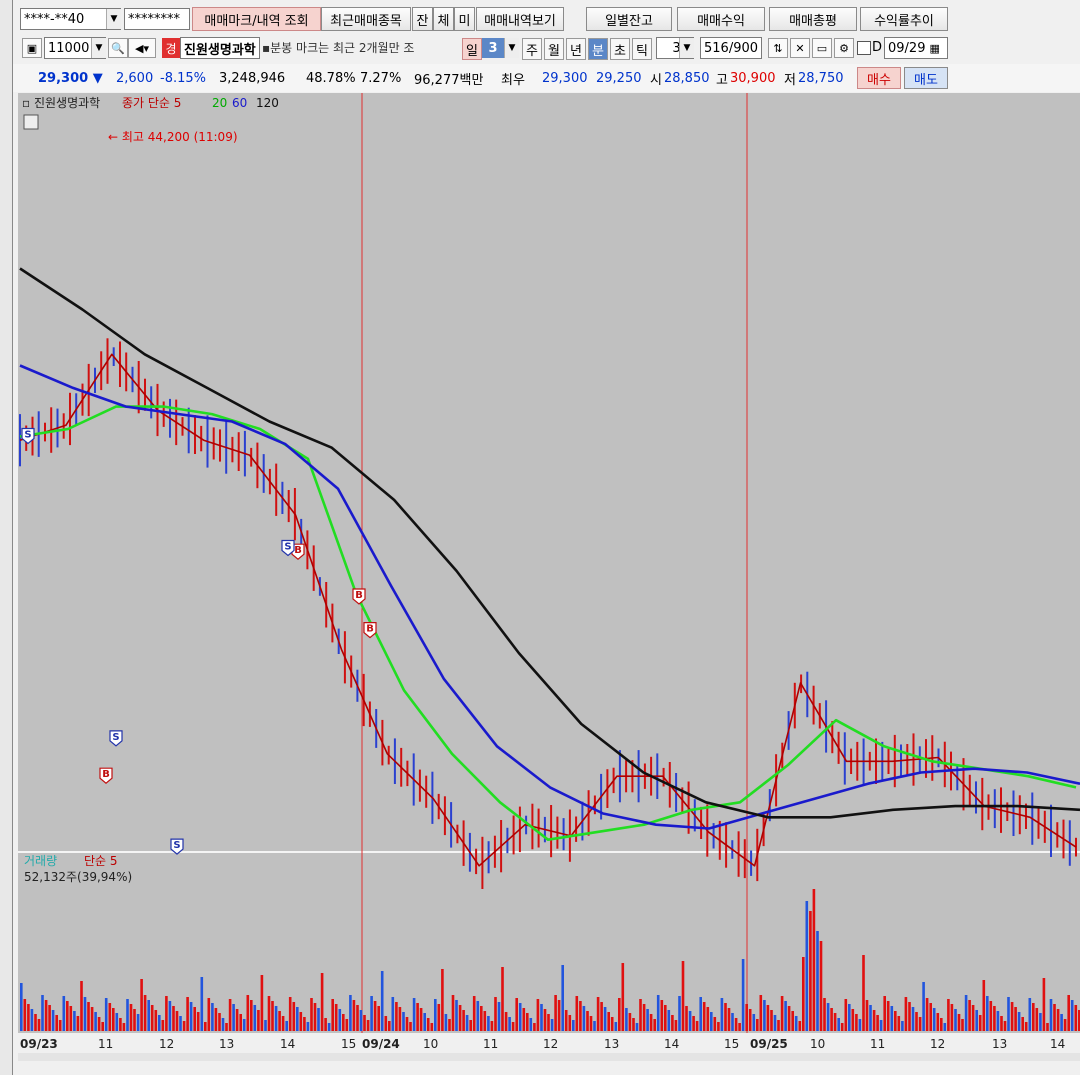 Image resolution: width=1080 pixels, height=1075 pixels. I want to click on trade-evaluation-button: 매매총평, so click(813, 19).